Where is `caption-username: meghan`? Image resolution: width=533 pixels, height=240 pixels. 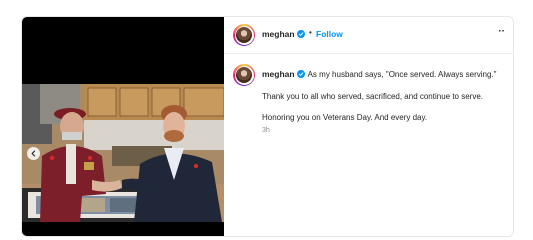 caption-username: meghan is located at coordinates (278, 74).